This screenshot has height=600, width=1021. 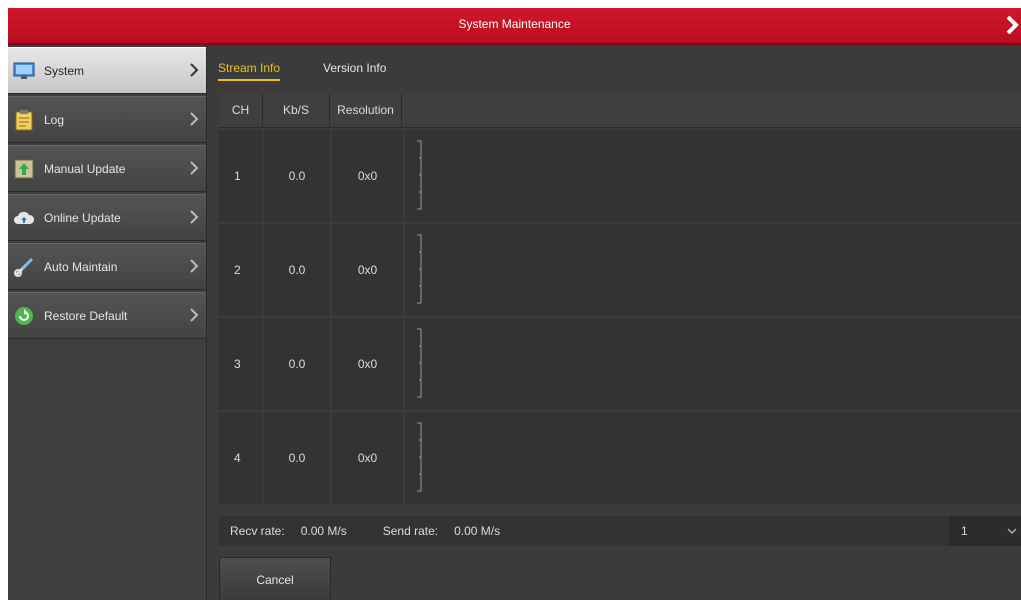 What do you see at coordinates (323, 531) in the screenshot?
I see `recv-rate-value: 0.00 M/s` at bounding box center [323, 531].